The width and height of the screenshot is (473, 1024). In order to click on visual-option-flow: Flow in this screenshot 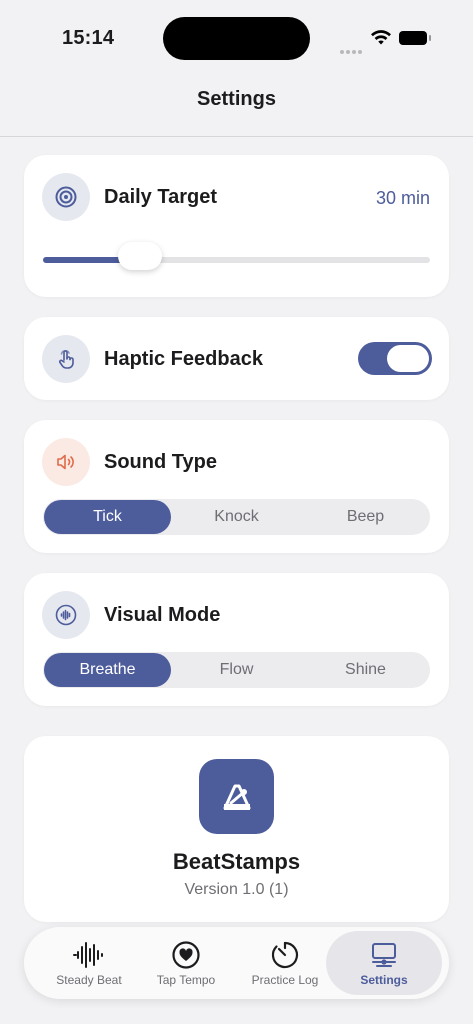, I will do `click(236, 670)`.